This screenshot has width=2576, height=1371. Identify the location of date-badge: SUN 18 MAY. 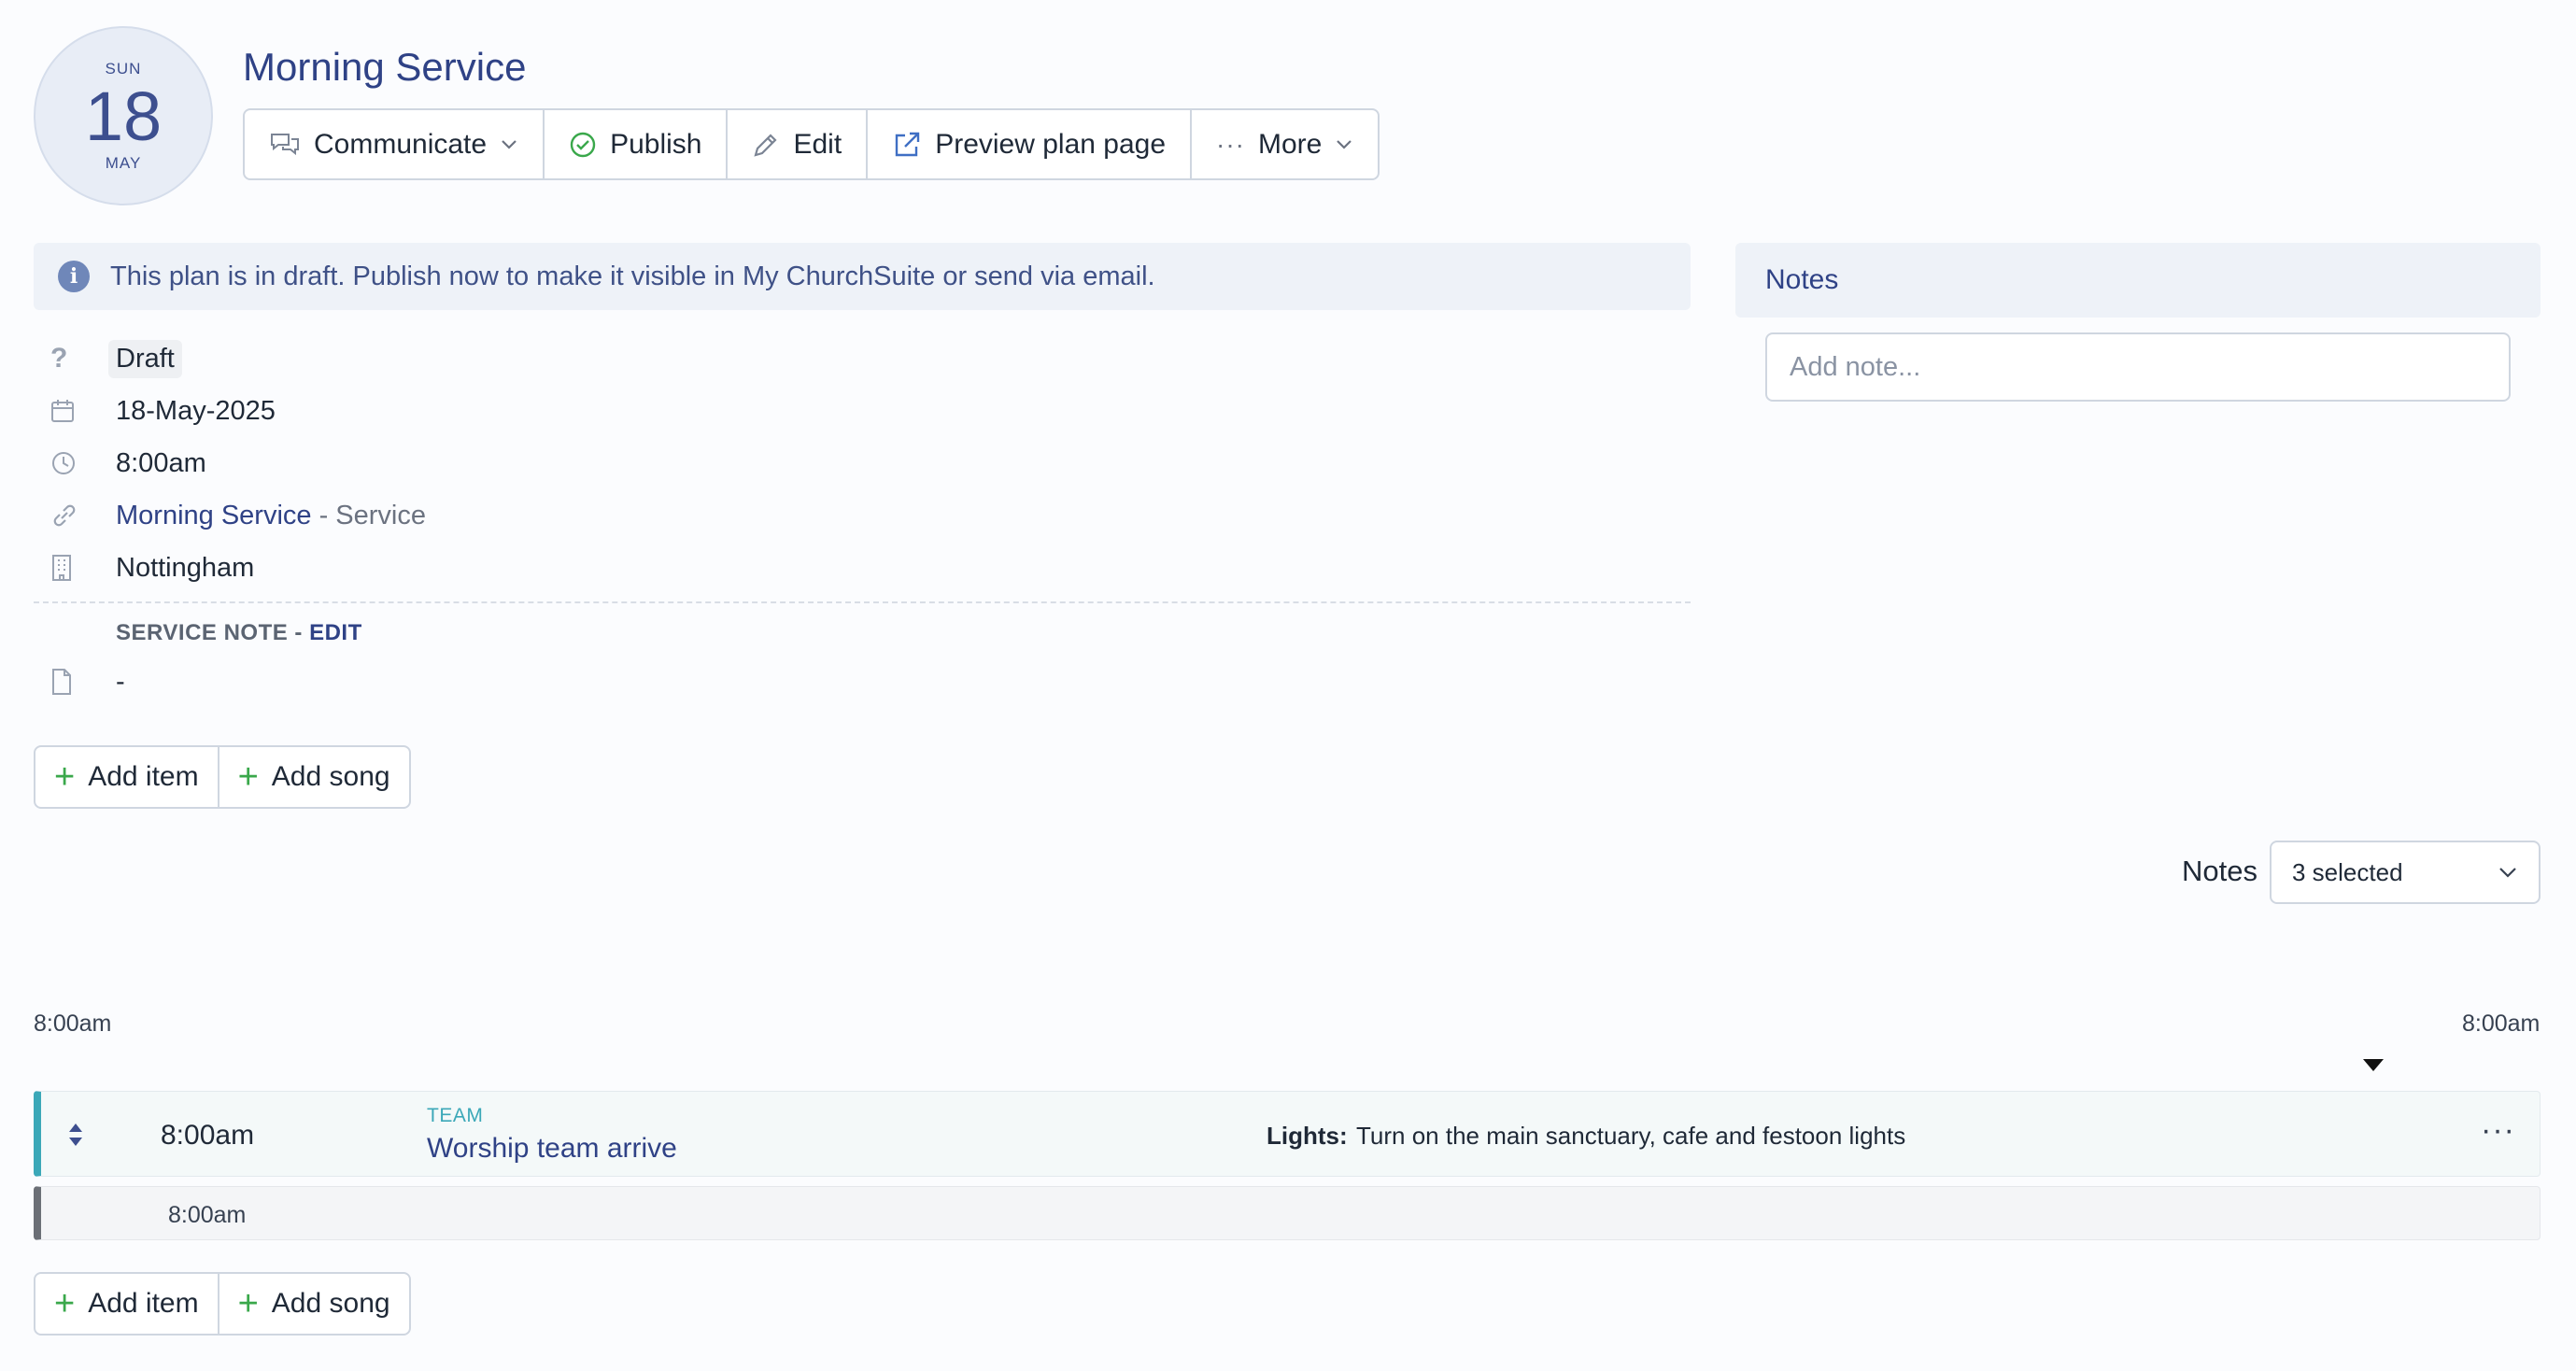
(124, 115).